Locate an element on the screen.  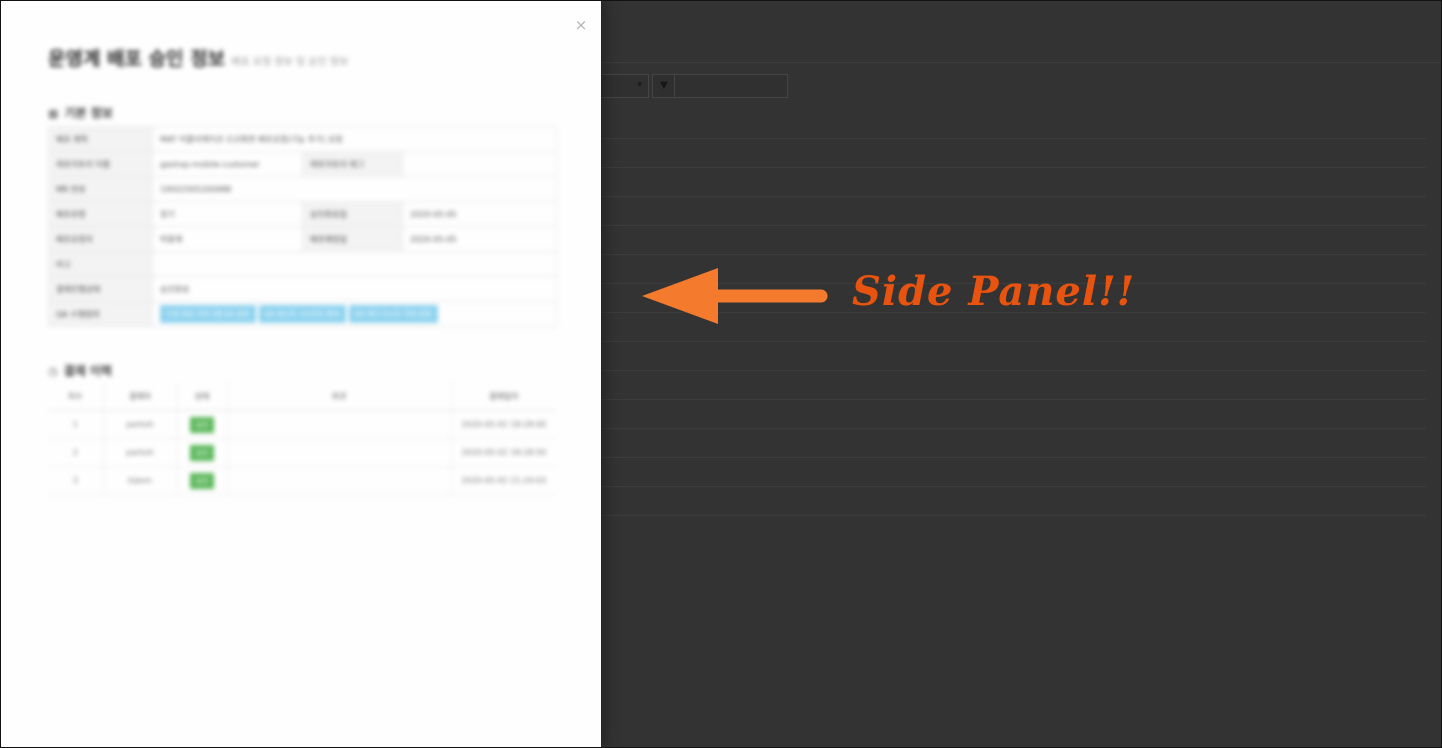
info-label: QA 수행범위 is located at coordinates (100, 314).